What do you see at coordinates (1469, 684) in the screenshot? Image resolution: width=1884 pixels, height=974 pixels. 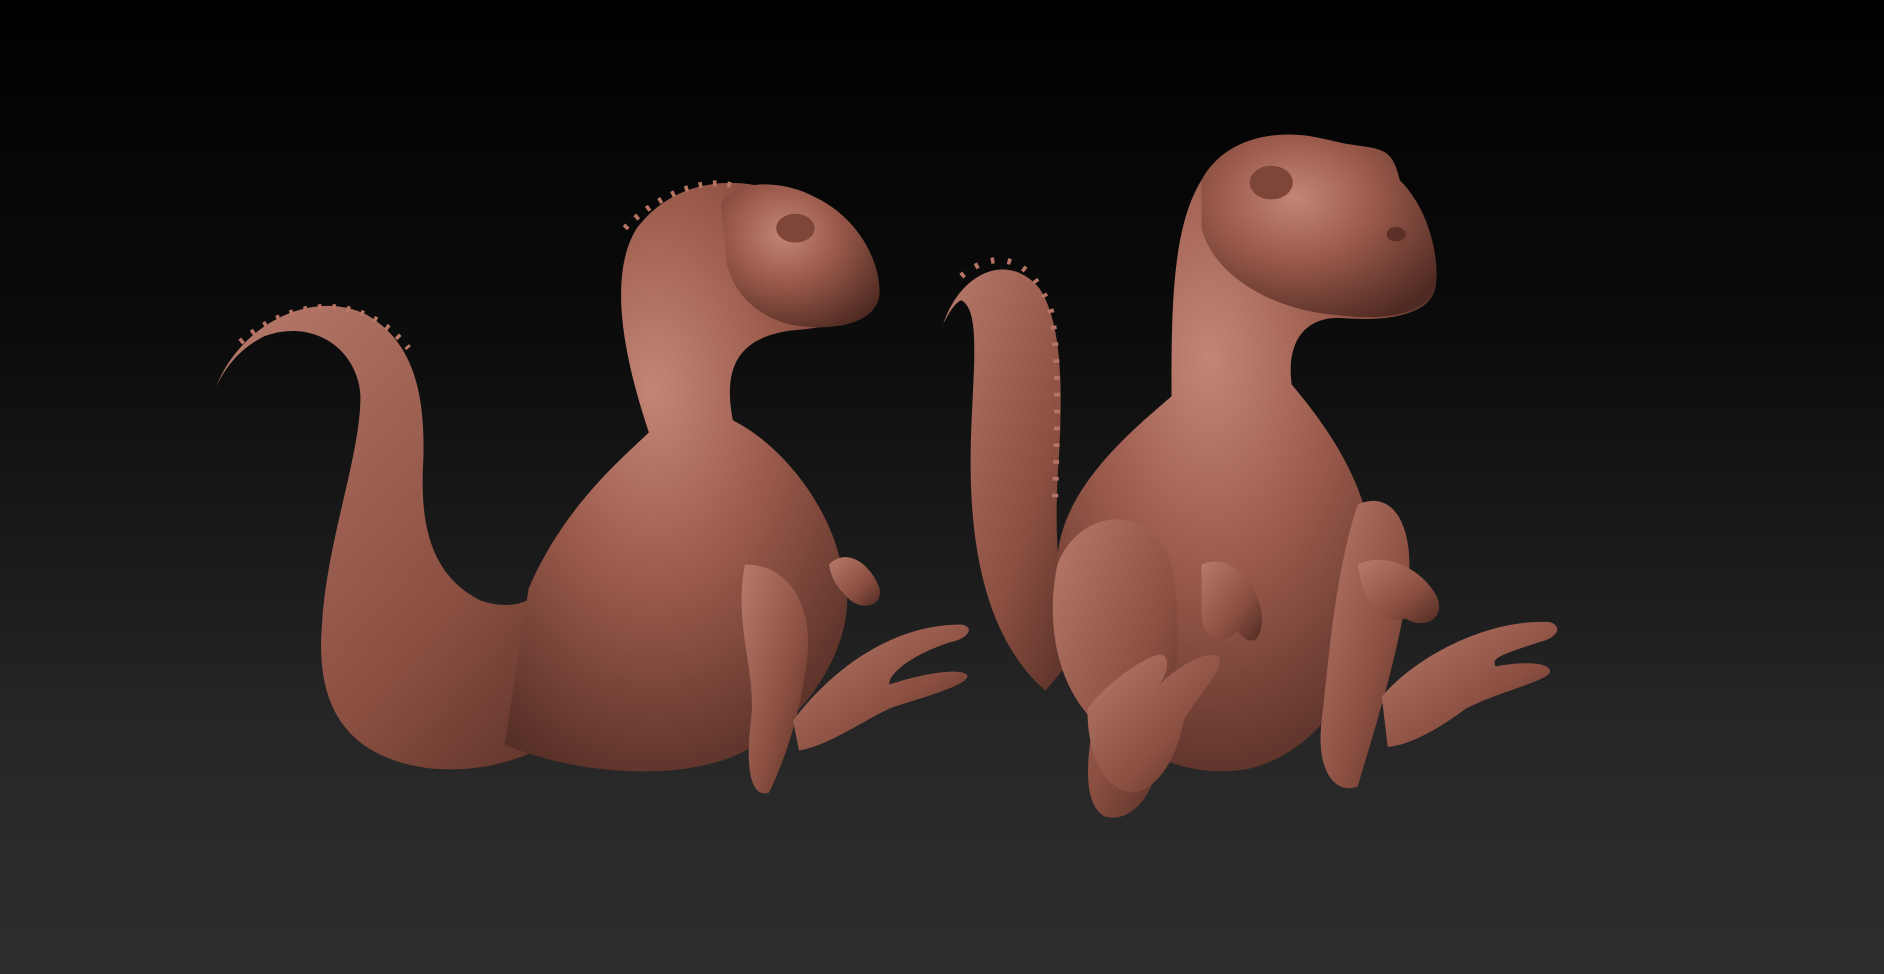 I see `dino-right-foot-back` at bounding box center [1469, 684].